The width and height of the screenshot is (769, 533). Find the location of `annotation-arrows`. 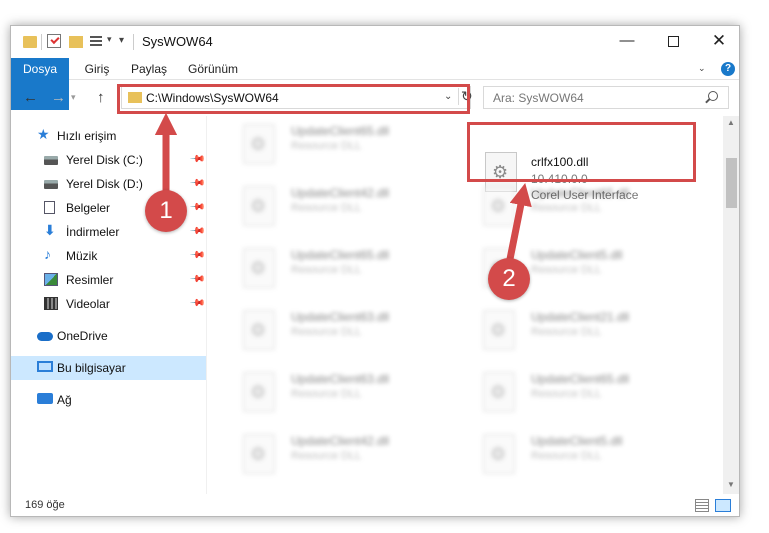

annotation-arrows is located at coordinates (343, 188).